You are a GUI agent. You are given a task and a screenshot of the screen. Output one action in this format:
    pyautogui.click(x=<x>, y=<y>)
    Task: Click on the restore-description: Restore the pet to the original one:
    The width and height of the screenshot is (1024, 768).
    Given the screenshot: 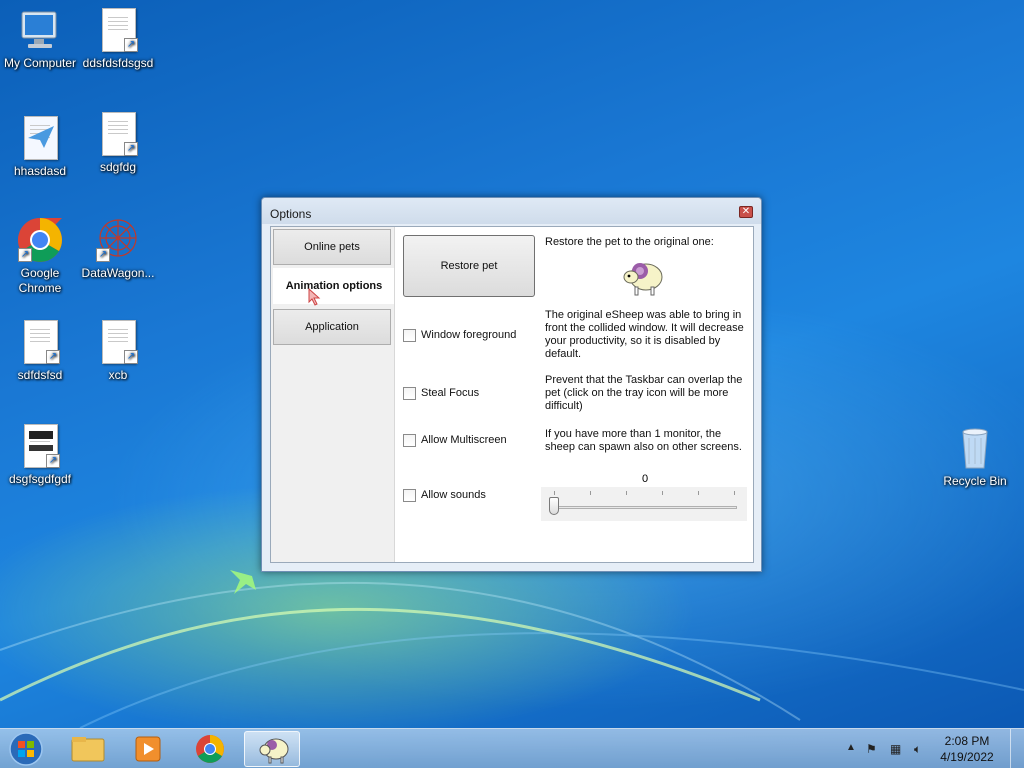 What is the action you would take?
    pyautogui.click(x=629, y=242)
    